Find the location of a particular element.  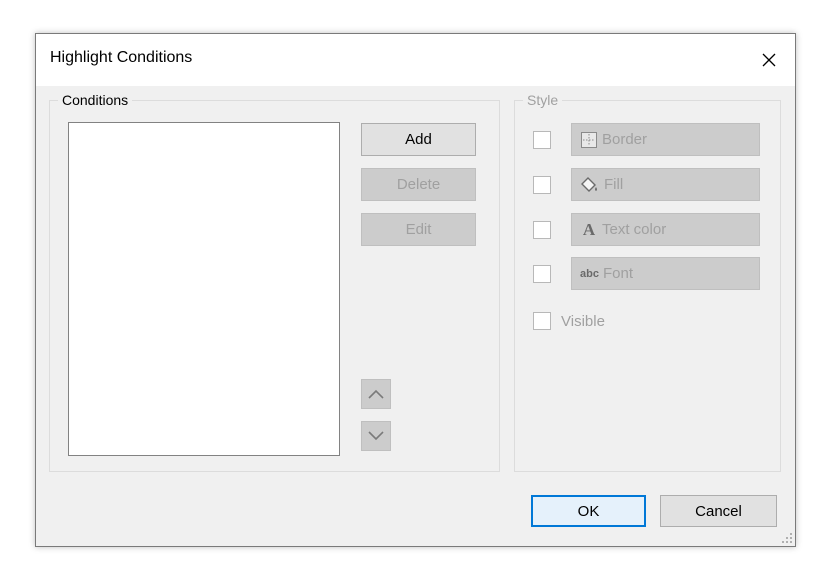

visible-checkbox is located at coordinates (542, 321).